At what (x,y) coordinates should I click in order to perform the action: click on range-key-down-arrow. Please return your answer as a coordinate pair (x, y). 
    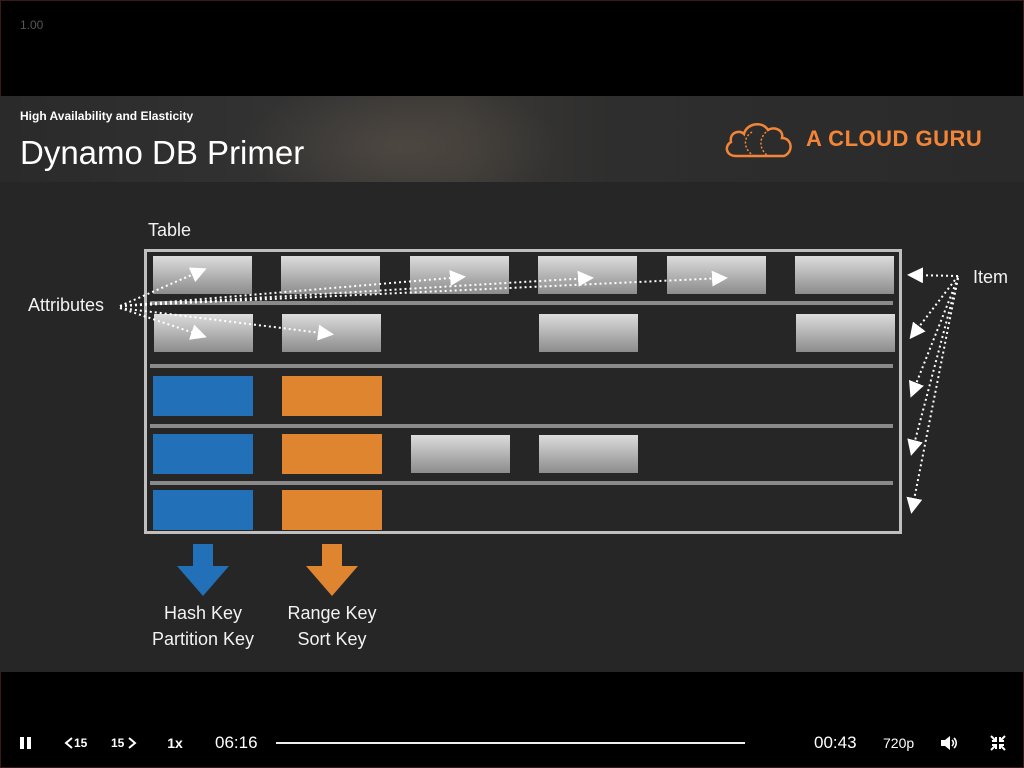
    Looking at the image, I should click on (332, 570).